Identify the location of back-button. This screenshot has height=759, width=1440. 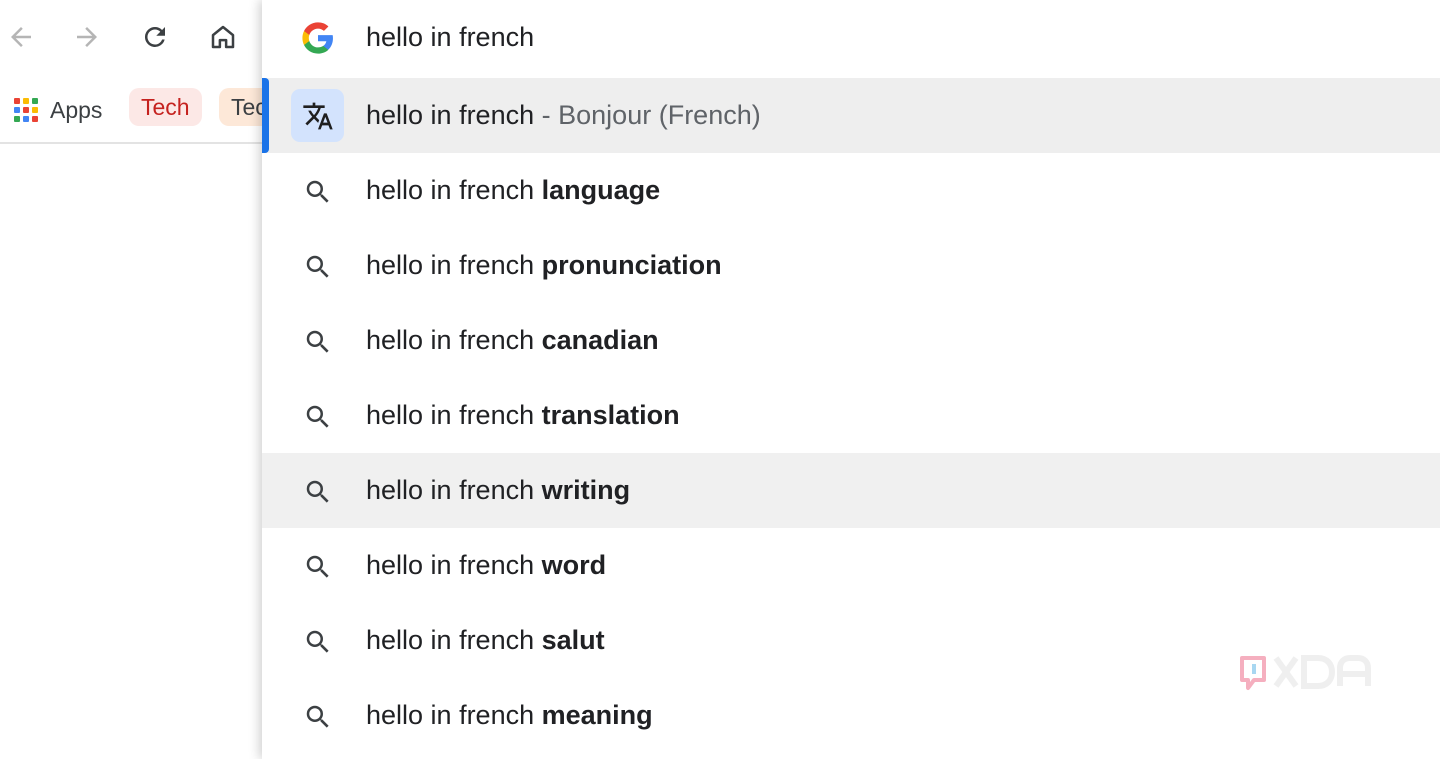
(21, 37).